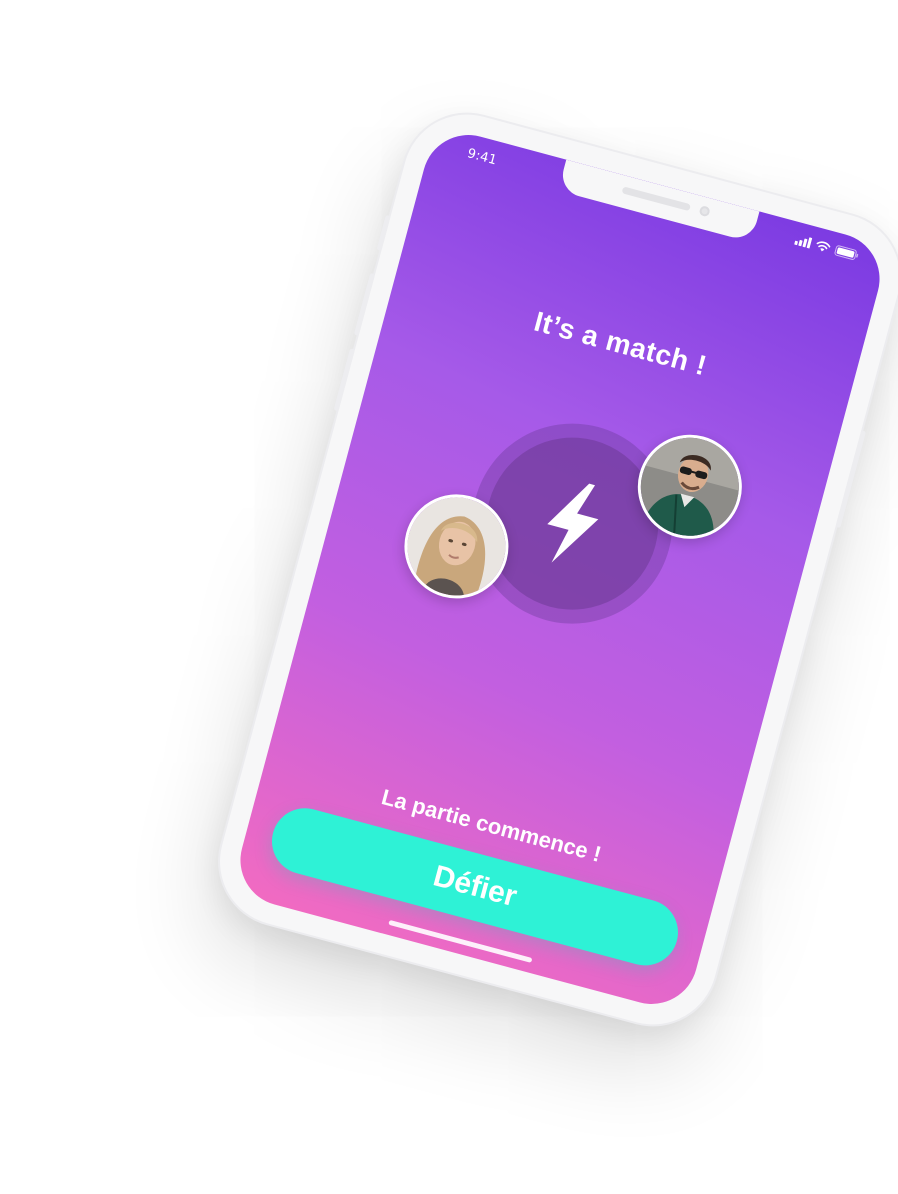 The height and width of the screenshot is (1194, 898). What do you see at coordinates (656, 199) in the screenshot?
I see `speaker-grille` at bounding box center [656, 199].